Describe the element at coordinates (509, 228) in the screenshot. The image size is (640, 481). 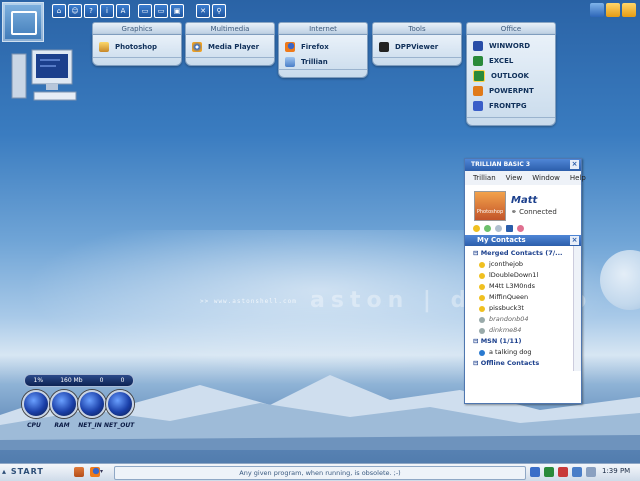
I see `mail-icon` at that location.